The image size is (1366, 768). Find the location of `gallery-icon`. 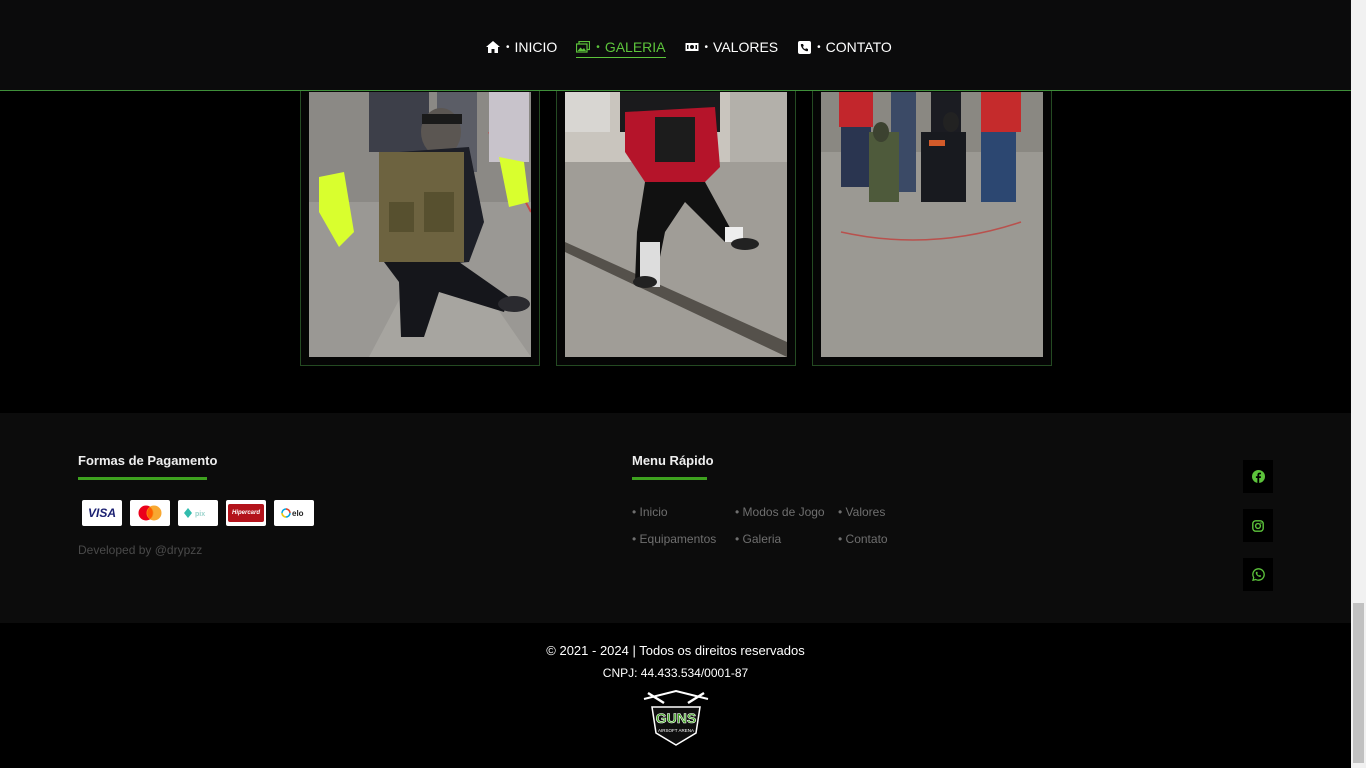

gallery-icon is located at coordinates (583, 47).